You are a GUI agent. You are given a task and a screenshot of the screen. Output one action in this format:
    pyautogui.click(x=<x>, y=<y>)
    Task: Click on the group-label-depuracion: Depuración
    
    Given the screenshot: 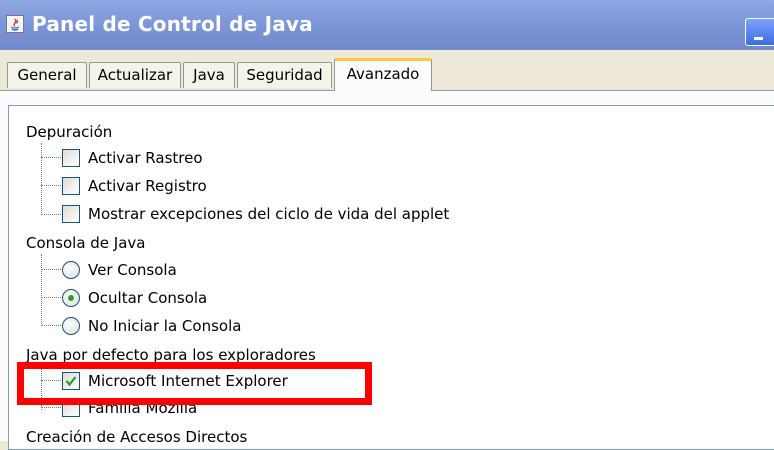 What is the action you would take?
    pyautogui.click(x=69, y=132)
    